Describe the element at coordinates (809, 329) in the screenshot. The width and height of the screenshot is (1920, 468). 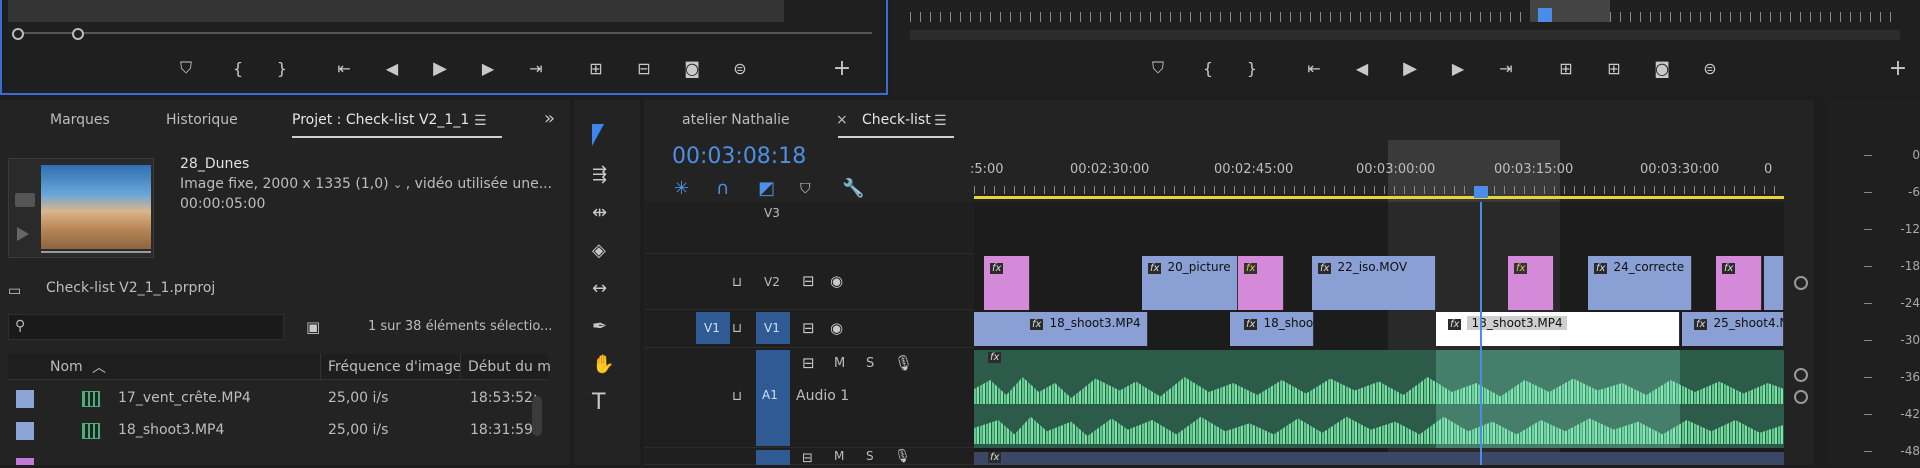
I see `track-header-v1: V1 ⊔ V1 ⊟ ◉` at that location.